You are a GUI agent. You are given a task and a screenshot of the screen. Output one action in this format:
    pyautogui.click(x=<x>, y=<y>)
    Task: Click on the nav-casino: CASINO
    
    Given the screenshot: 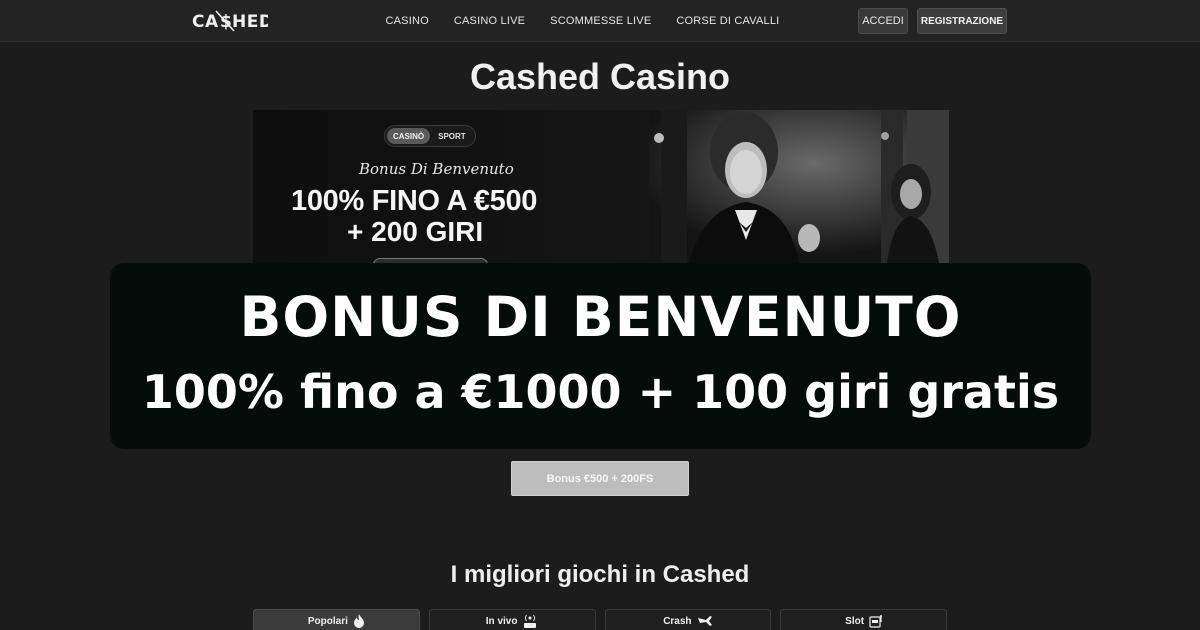 What is the action you would take?
    pyautogui.click(x=407, y=21)
    